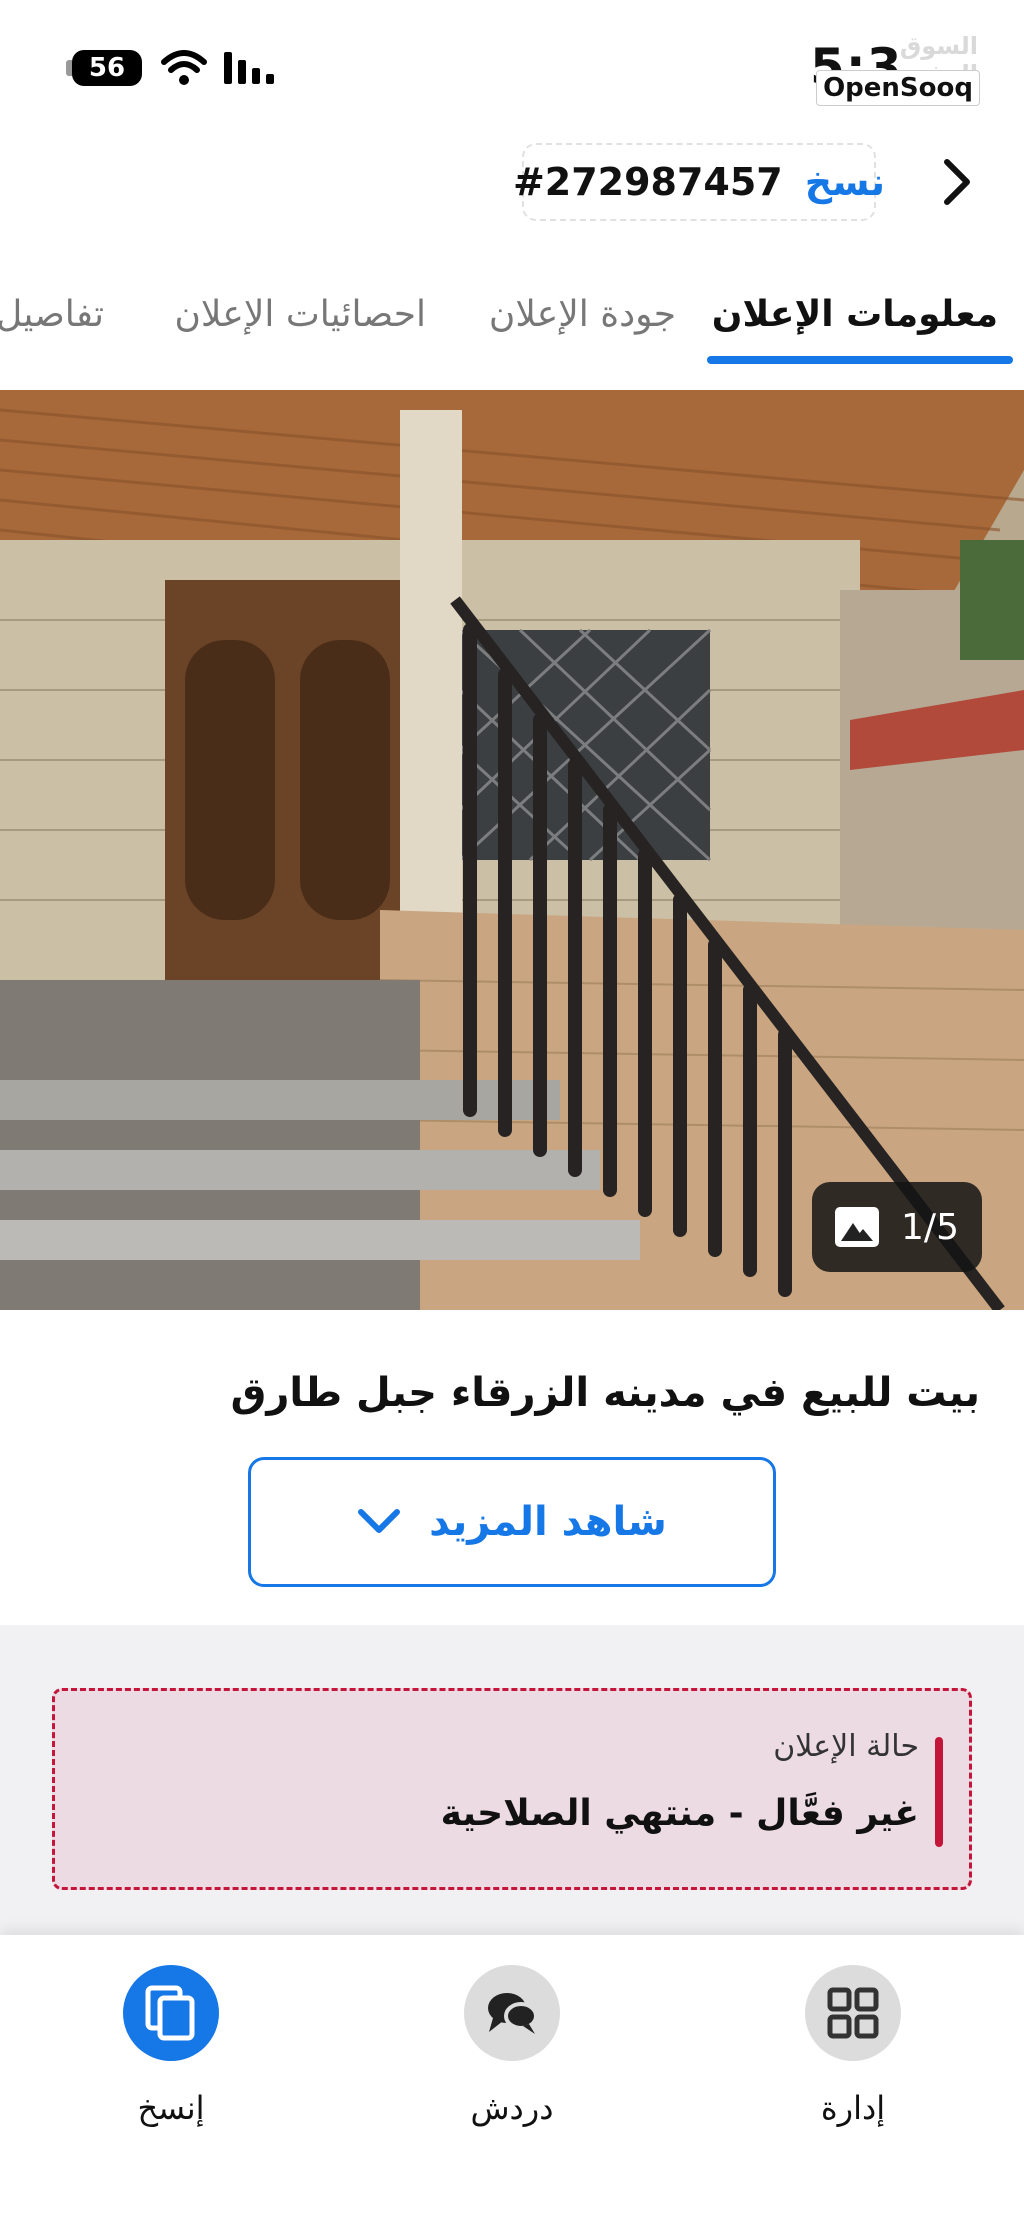 This screenshot has width=1024, height=2215. What do you see at coordinates (379, 1521) in the screenshot?
I see `chevron-down-icon` at bounding box center [379, 1521].